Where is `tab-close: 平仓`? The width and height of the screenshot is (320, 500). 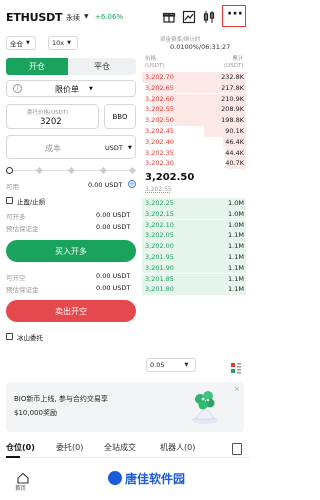 tab-close: 平仓 is located at coordinates (102, 66).